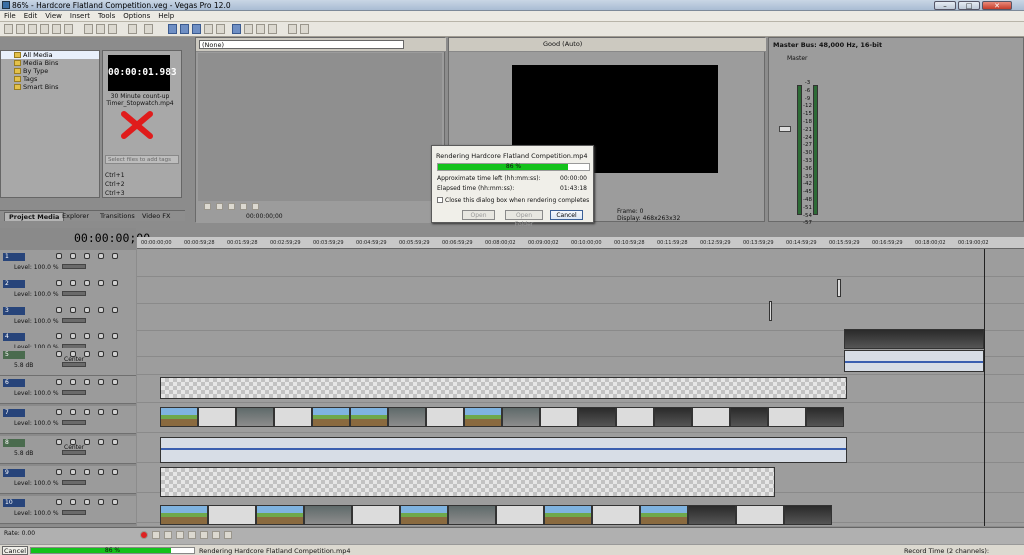  What do you see at coordinates (260, 29) in the screenshot?
I see `selection-edit-tool-icon` at bounding box center [260, 29].